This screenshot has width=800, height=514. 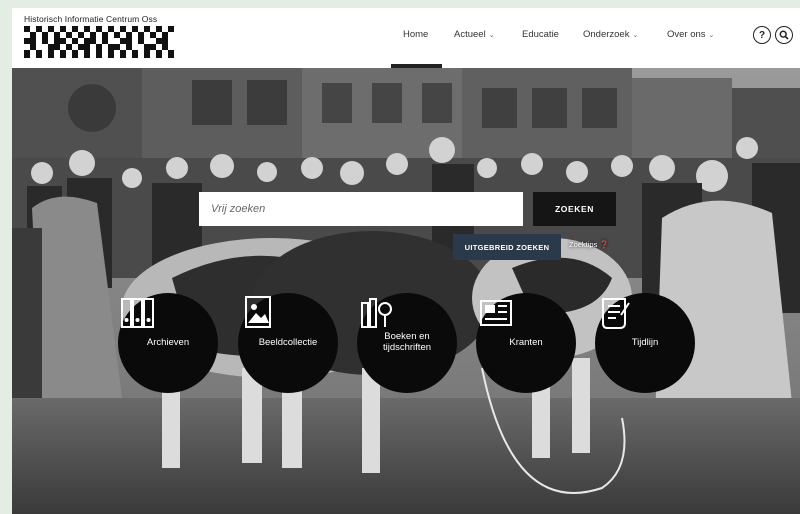 What do you see at coordinates (604, 244) in the screenshot?
I see `question-icon: ❓` at bounding box center [604, 244].